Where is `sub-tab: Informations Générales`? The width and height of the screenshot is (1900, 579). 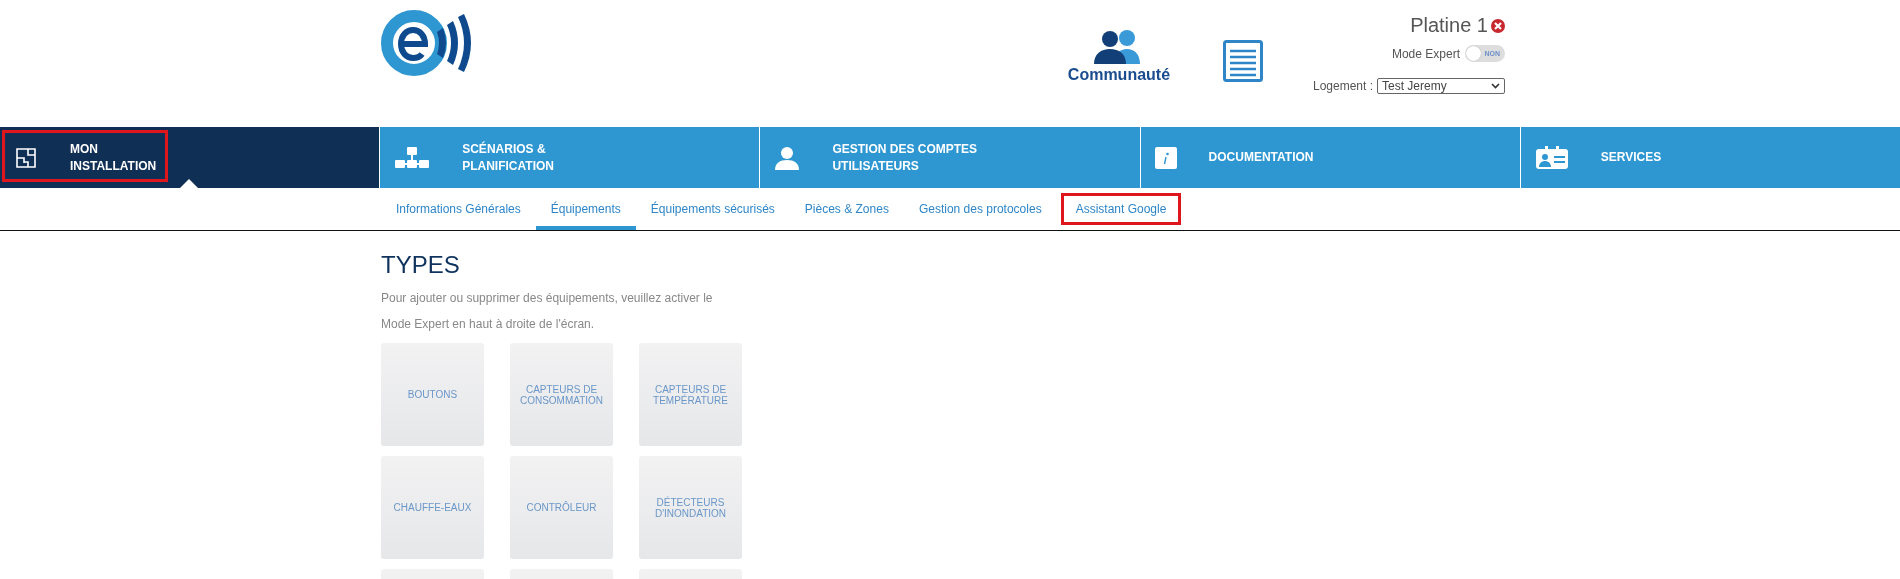
sub-tab: Informations Générales is located at coordinates (458, 209).